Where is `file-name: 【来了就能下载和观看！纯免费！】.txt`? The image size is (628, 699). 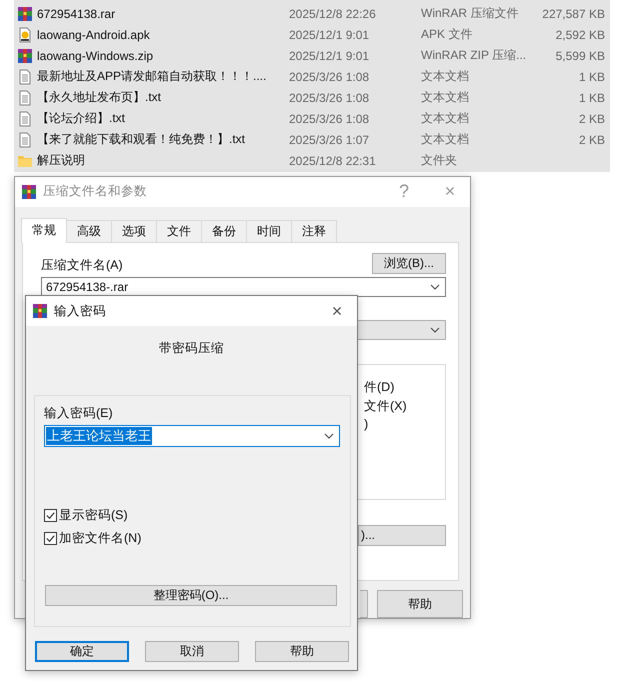
file-name: 【来了就能下载和观看！纯免费！】.txt is located at coordinates (141, 139).